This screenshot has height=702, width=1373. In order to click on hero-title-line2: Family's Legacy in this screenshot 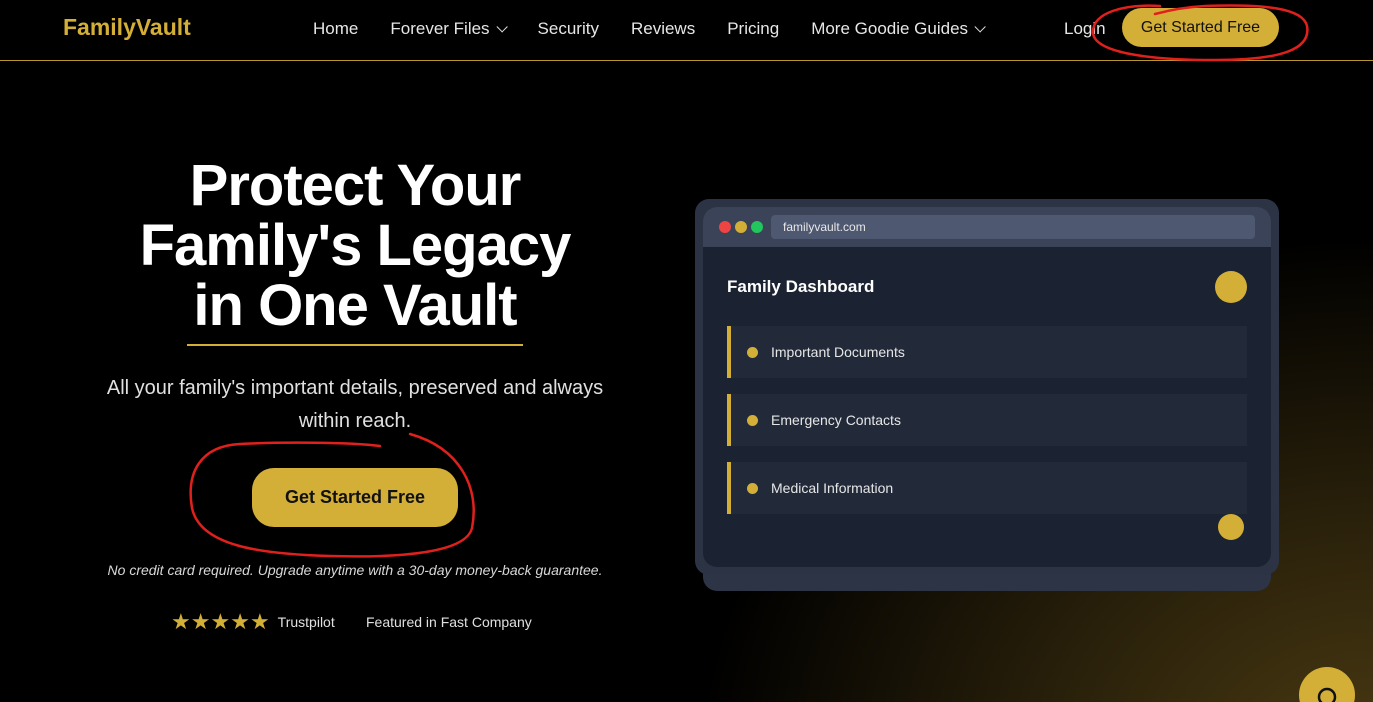, I will do `click(355, 245)`.